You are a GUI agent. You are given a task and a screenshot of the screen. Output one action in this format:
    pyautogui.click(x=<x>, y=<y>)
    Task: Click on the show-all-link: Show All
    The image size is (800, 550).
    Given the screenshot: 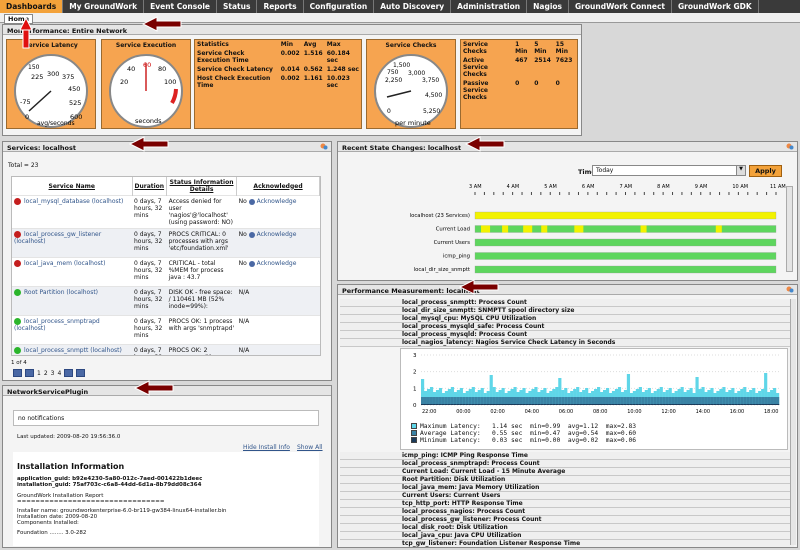 What is the action you would take?
    pyautogui.click(x=310, y=447)
    